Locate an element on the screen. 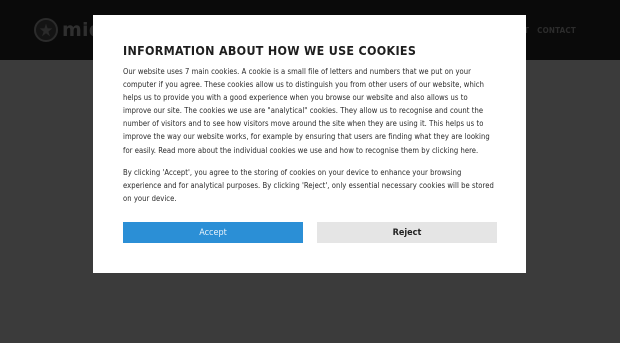 The width and height of the screenshot is (620, 343). reject-button: Reject is located at coordinates (407, 232).